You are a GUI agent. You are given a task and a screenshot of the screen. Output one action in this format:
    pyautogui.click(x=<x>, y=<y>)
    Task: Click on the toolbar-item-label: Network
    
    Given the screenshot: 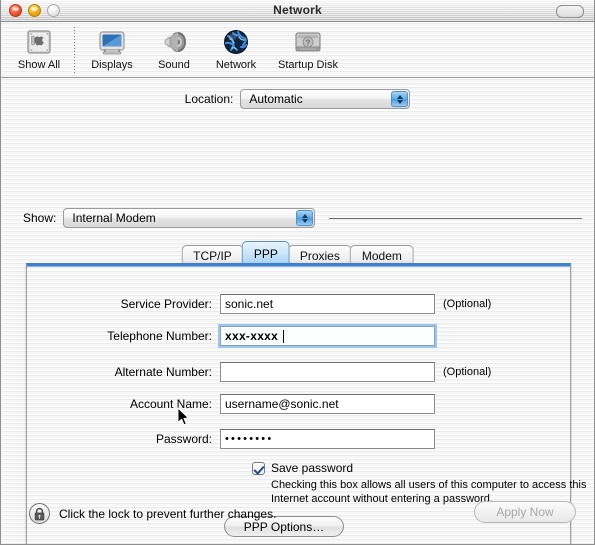 What is the action you would take?
    pyautogui.click(x=236, y=65)
    